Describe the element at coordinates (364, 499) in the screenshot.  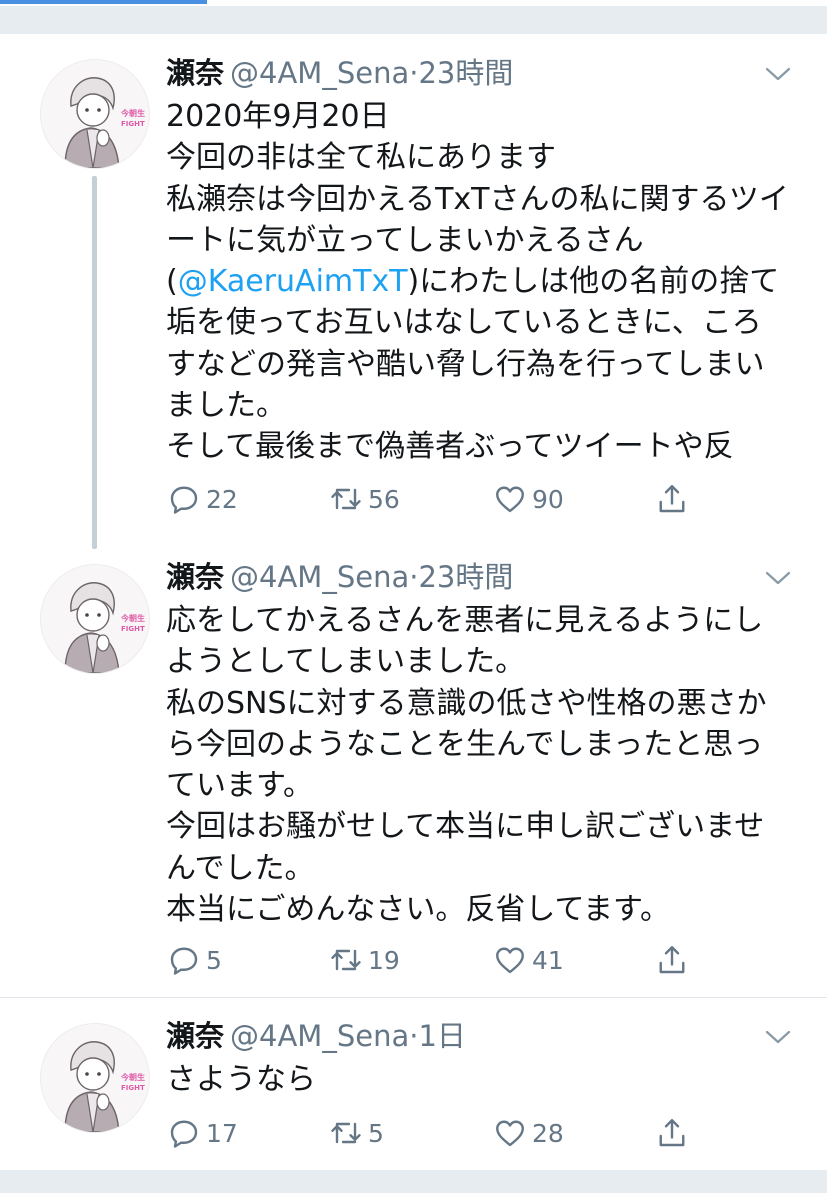
I see `retweet-button: 56` at that location.